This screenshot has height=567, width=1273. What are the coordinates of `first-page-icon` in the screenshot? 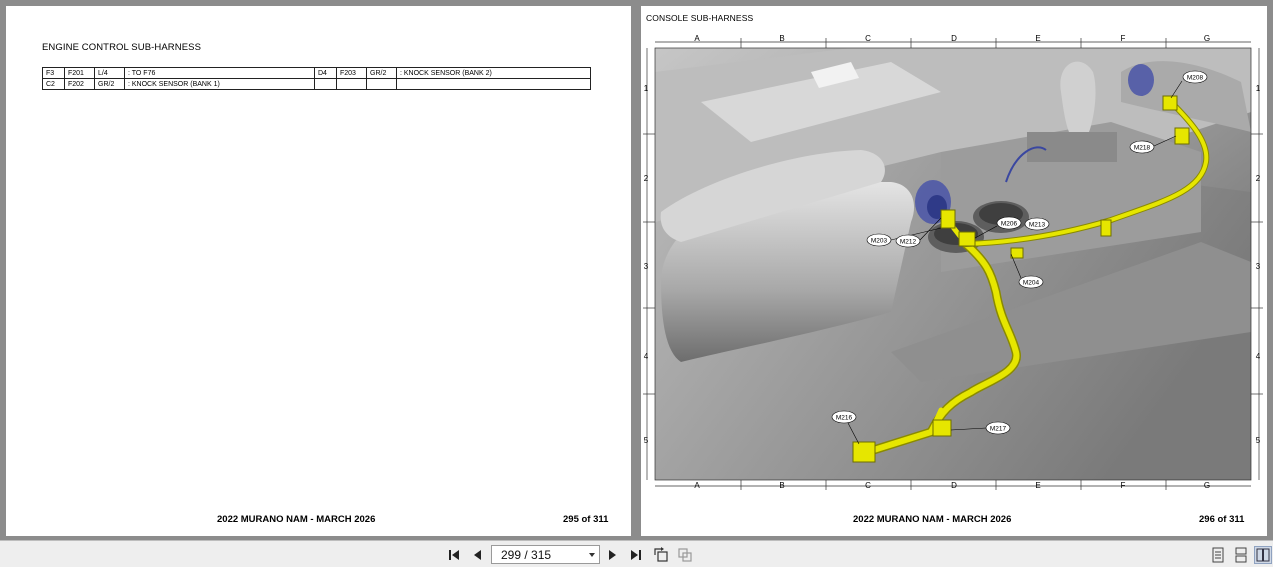 It's located at (454, 555).